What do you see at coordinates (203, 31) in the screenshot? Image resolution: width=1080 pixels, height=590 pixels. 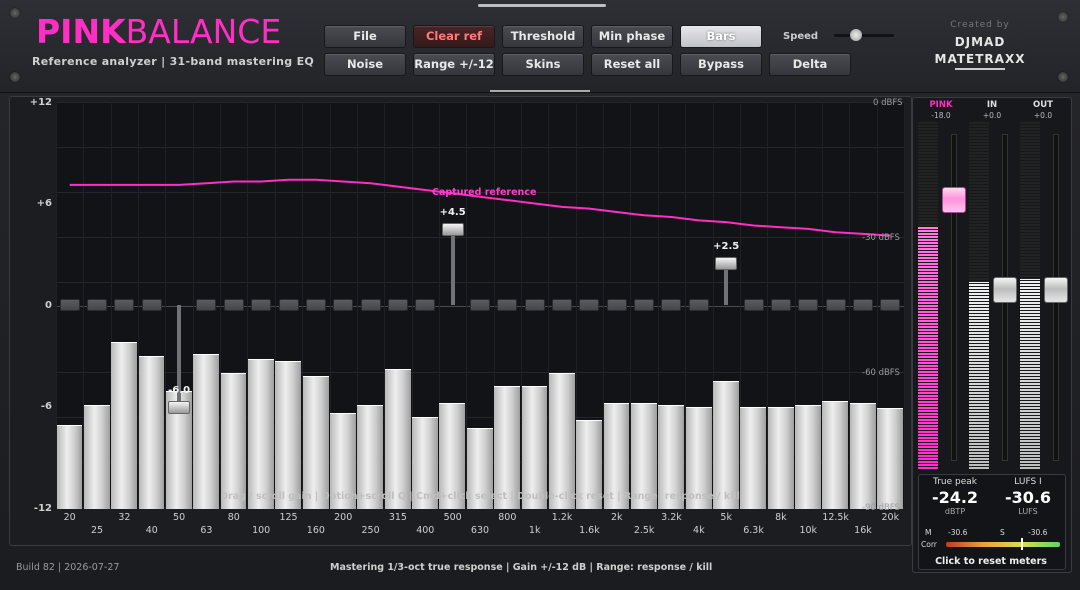 I see `brand-light: BALANCE` at bounding box center [203, 31].